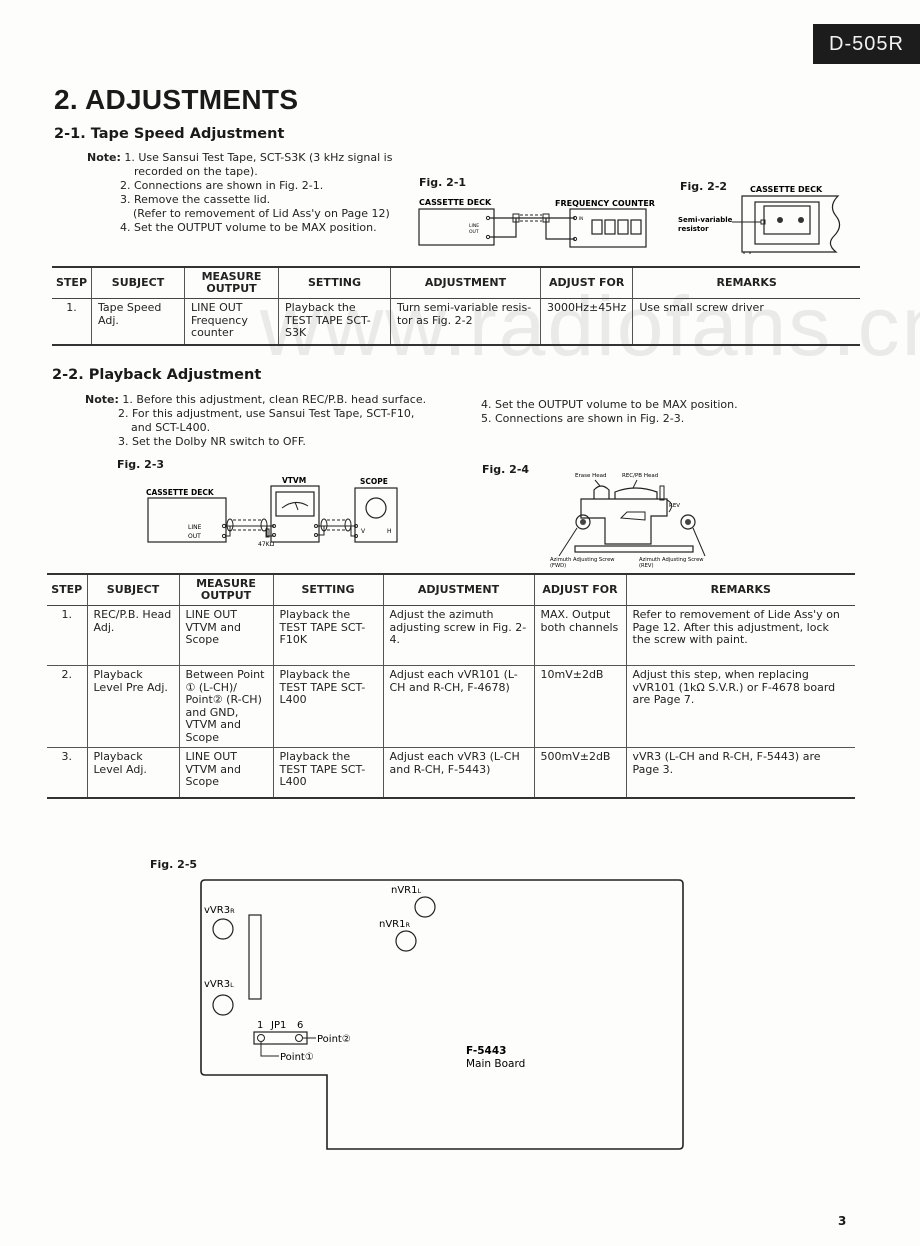  I want to click on resistor-label: Semi-variable, so click(705, 220).